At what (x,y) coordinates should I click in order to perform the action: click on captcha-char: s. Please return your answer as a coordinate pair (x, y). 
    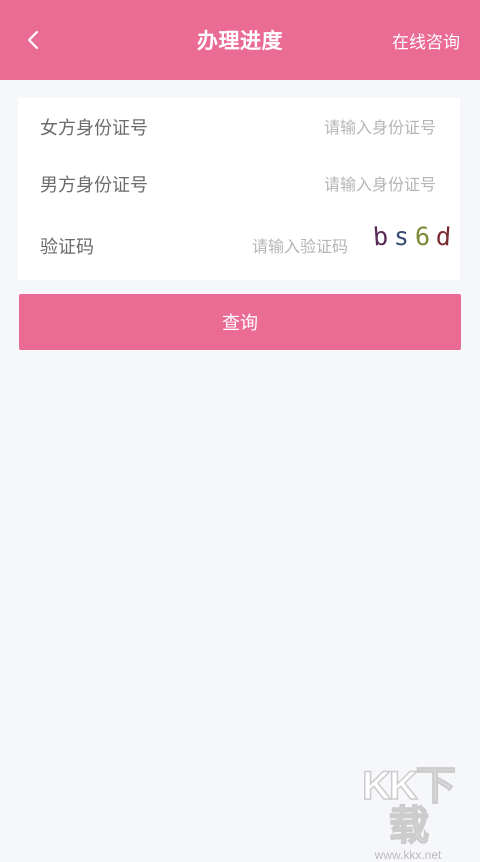
    Looking at the image, I should click on (401, 236).